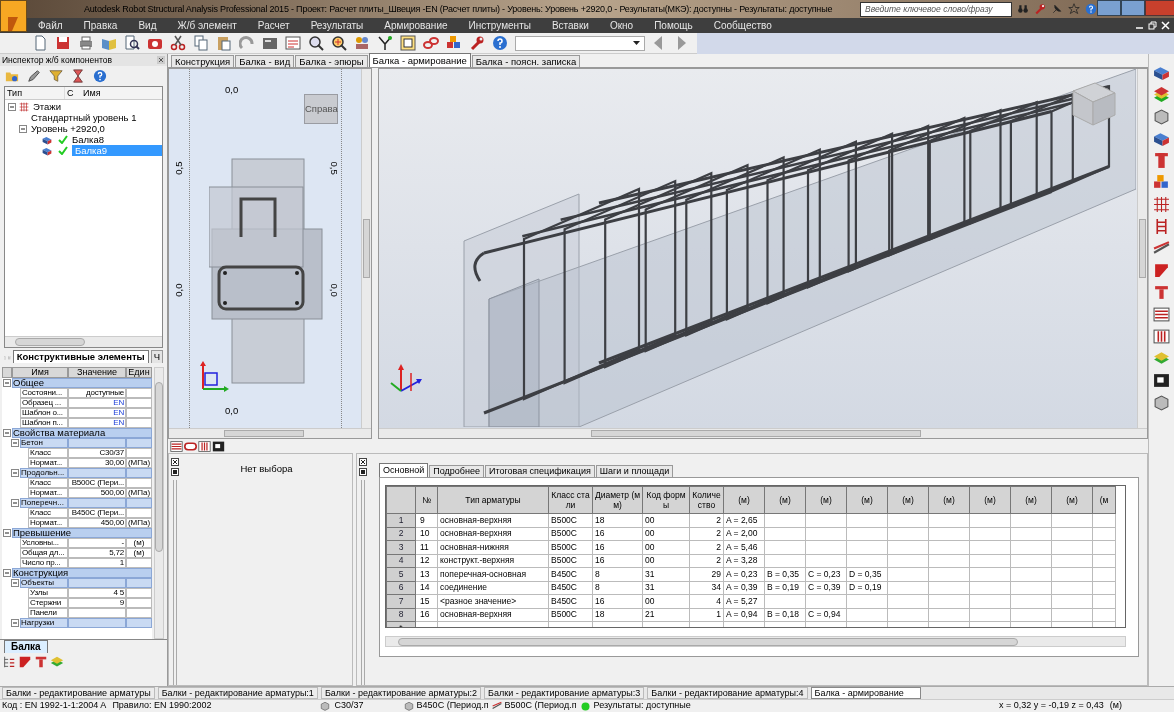 The image size is (1174, 712). What do you see at coordinates (132, 43) in the screenshot?
I see `preview-icon` at bounding box center [132, 43].